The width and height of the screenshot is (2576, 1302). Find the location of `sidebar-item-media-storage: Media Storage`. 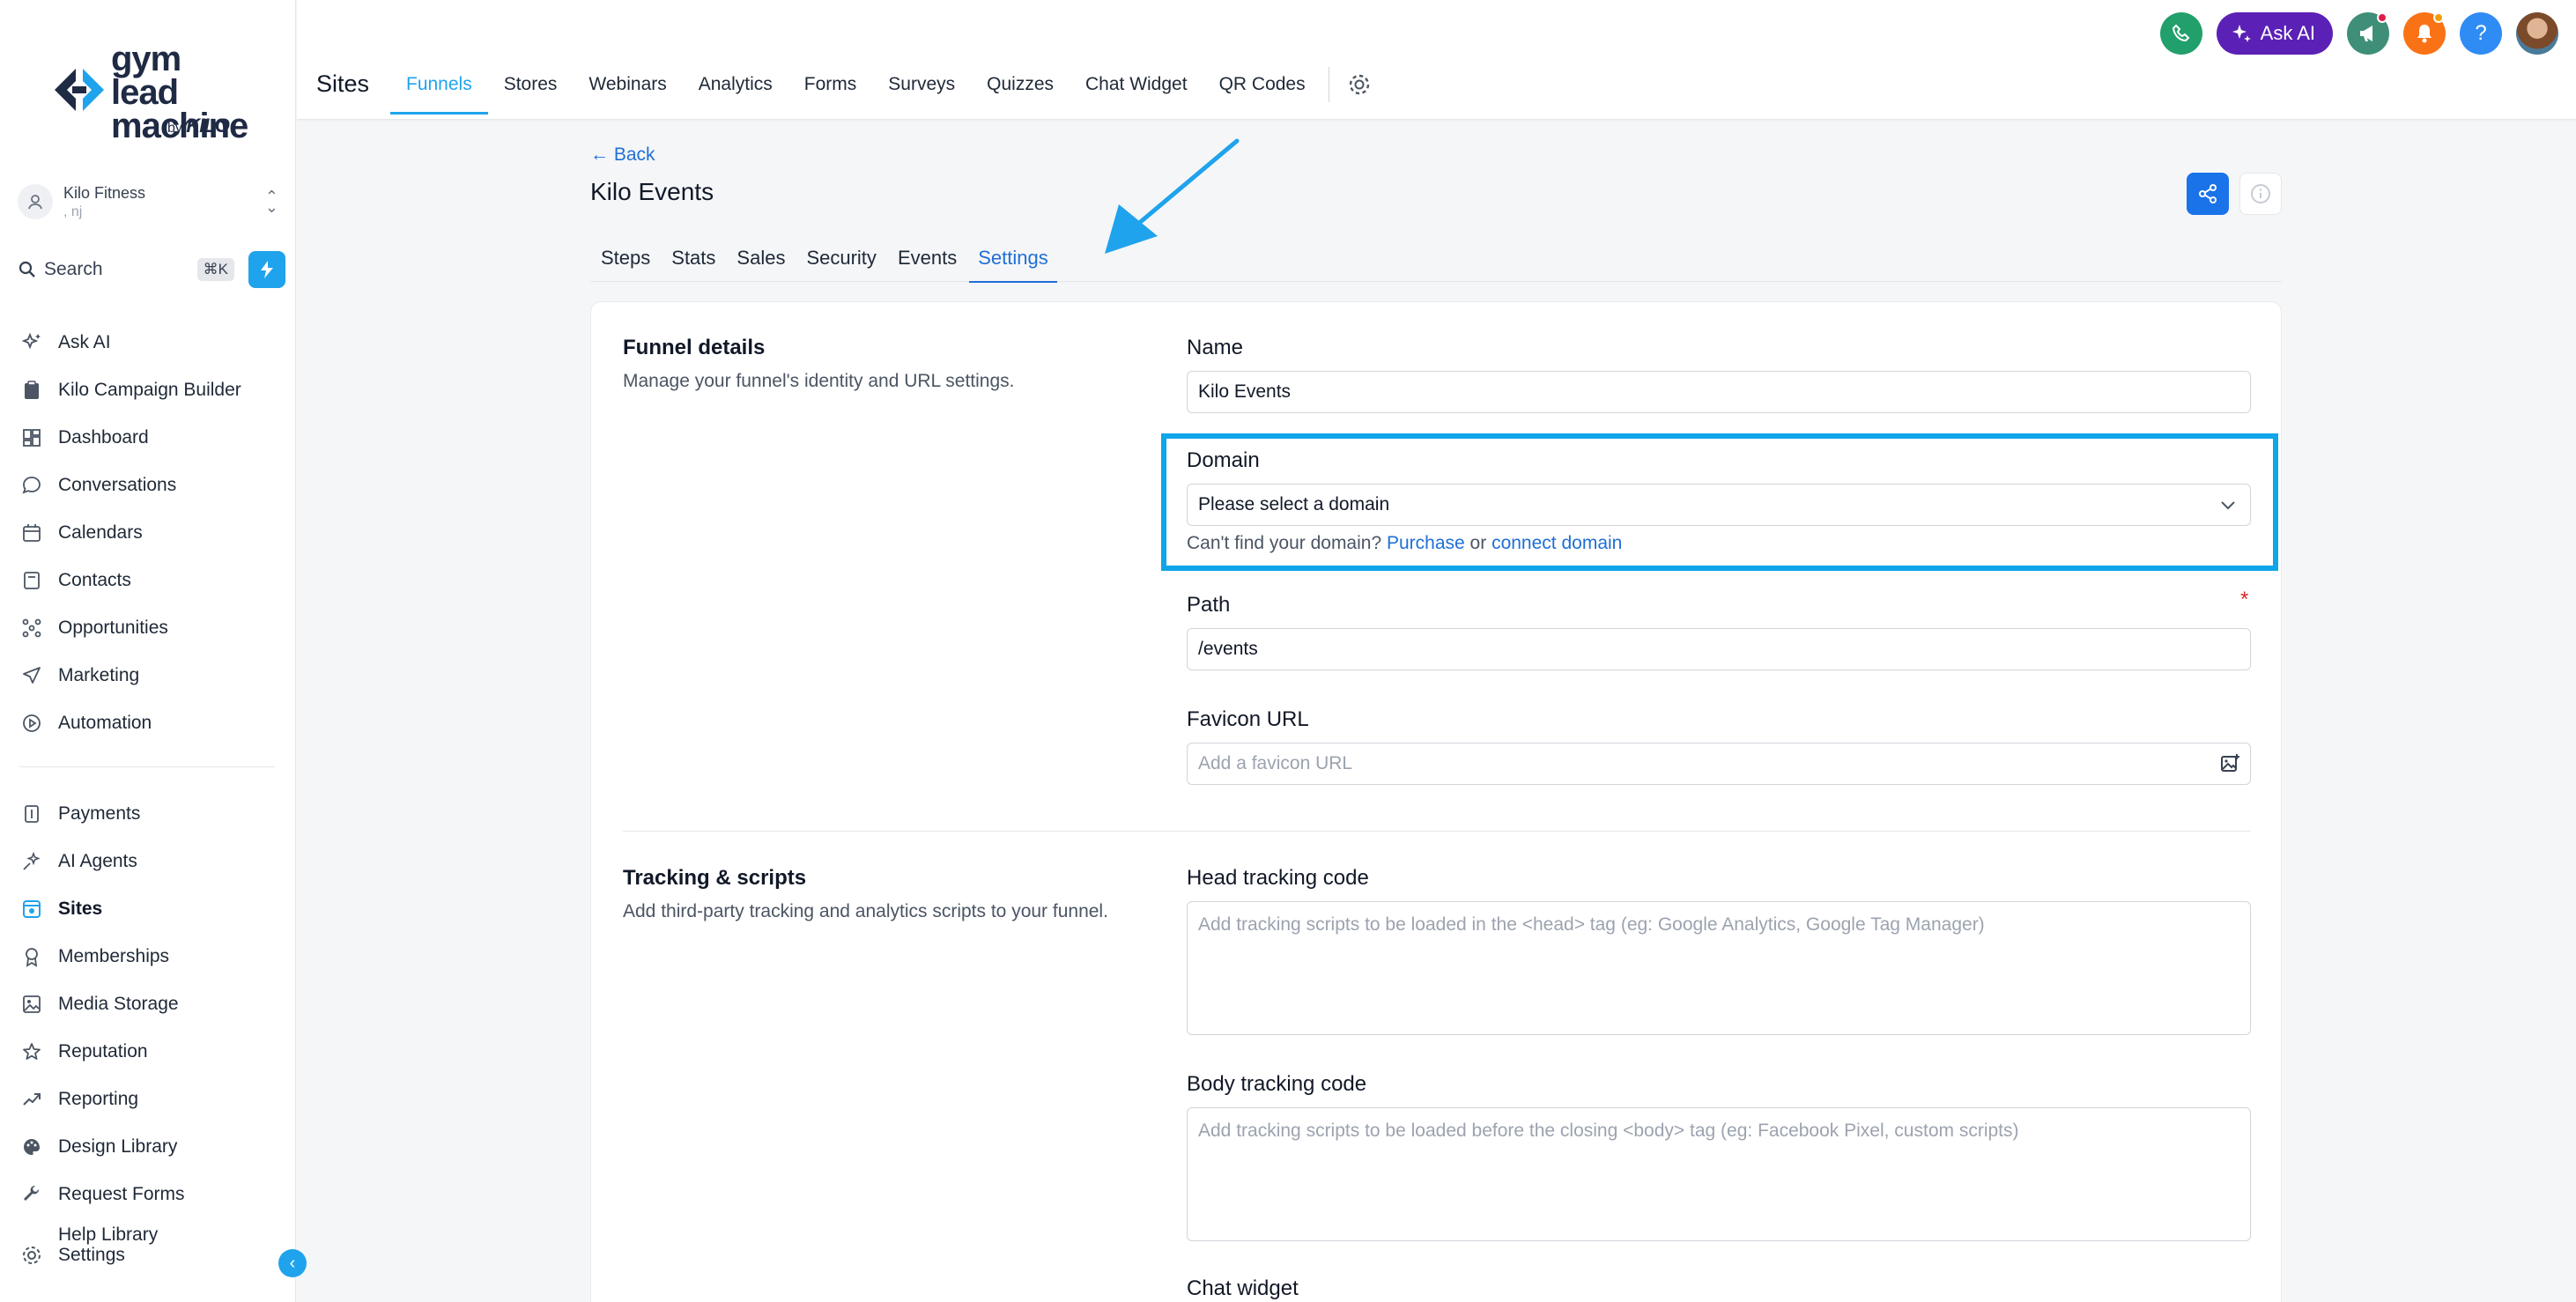

sidebar-item-media-storage: Media Storage is located at coordinates (150, 1004).